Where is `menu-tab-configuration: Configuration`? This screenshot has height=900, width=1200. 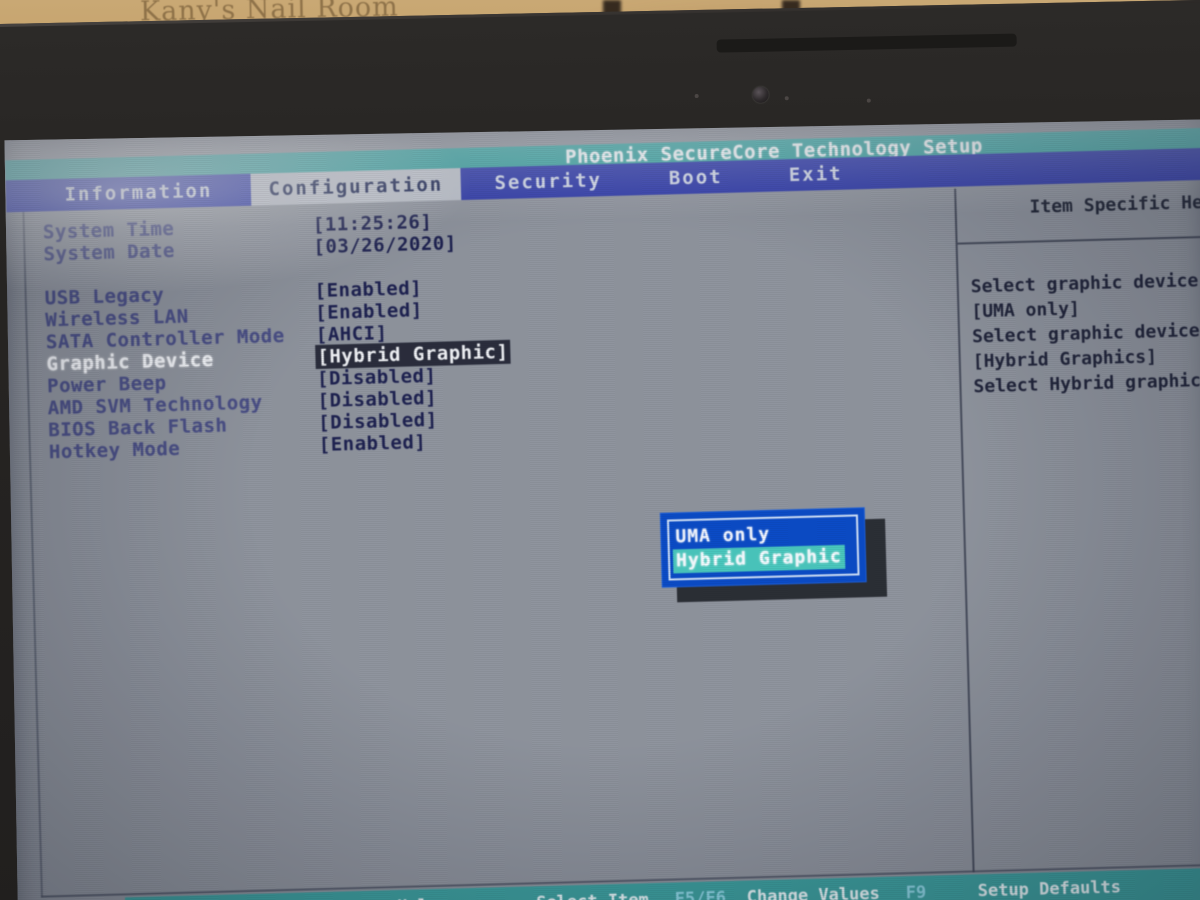
menu-tab-configuration: Configuration is located at coordinates (356, 187).